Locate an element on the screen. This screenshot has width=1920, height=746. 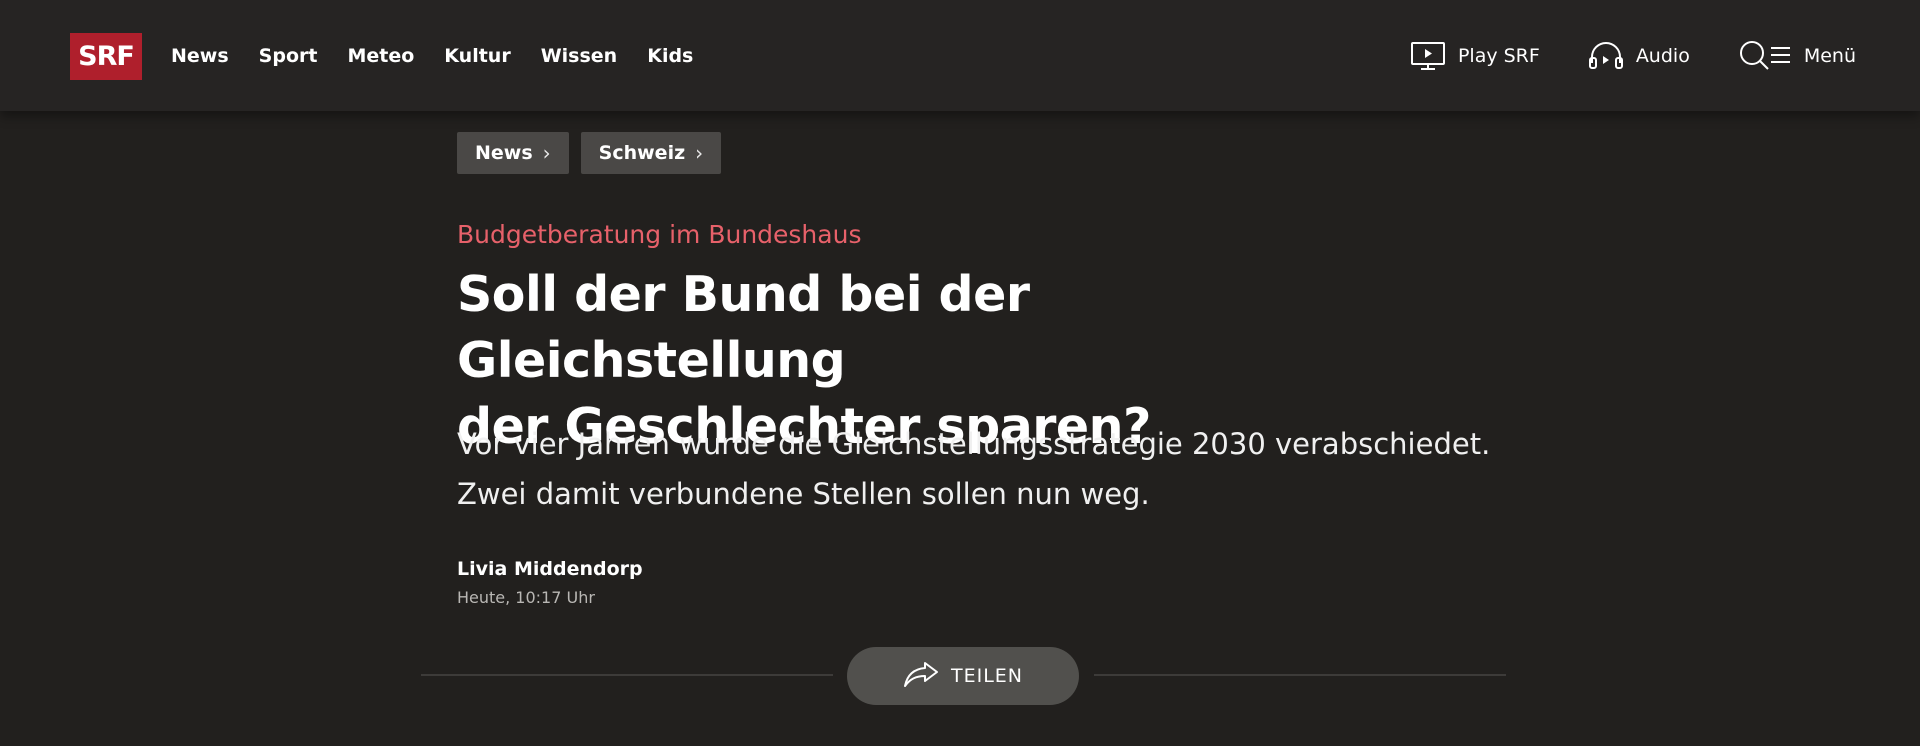
article-kicker: Budgetberatung im Bundeshaus is located at coordinates (659, 234).